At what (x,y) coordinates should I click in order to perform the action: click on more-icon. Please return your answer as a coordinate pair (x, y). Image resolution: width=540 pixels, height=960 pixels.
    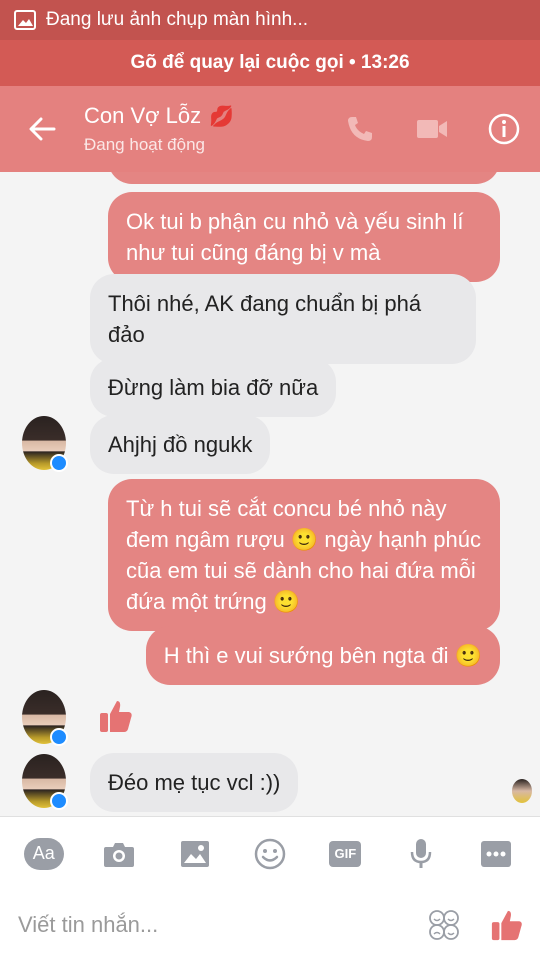
    Looking at the image, I should click on (496, 853).